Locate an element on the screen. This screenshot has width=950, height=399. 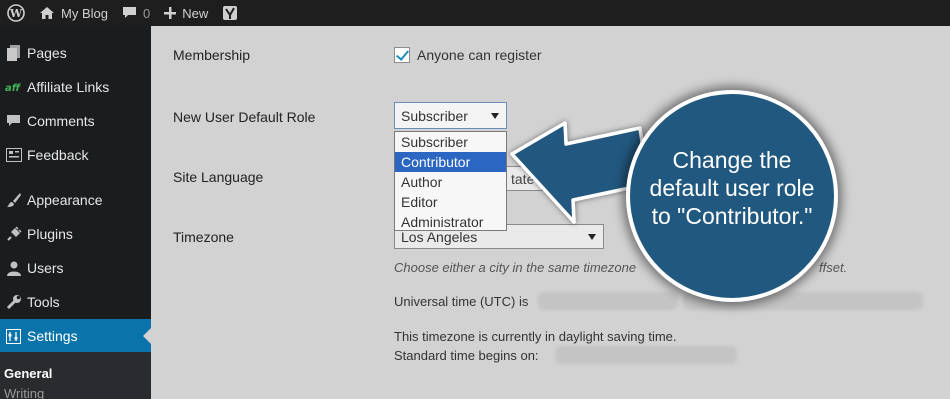
role-option-author: Author is located at coordinates (450, 182).